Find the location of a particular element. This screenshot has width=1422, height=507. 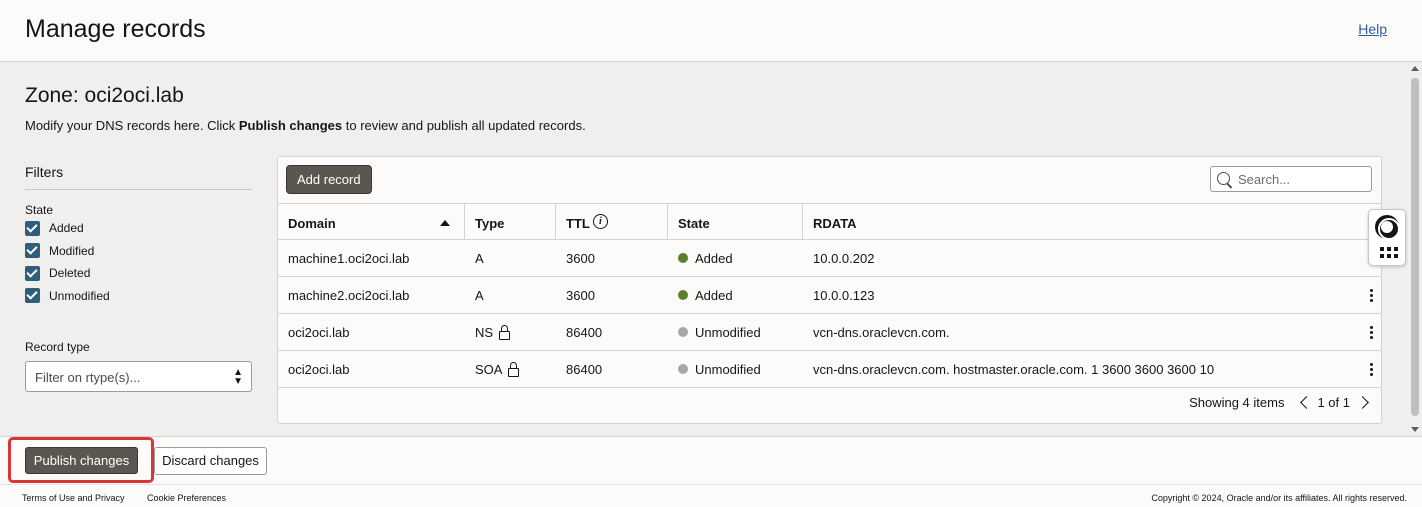

page-scrollbar is located at coordinates (1415, 249).